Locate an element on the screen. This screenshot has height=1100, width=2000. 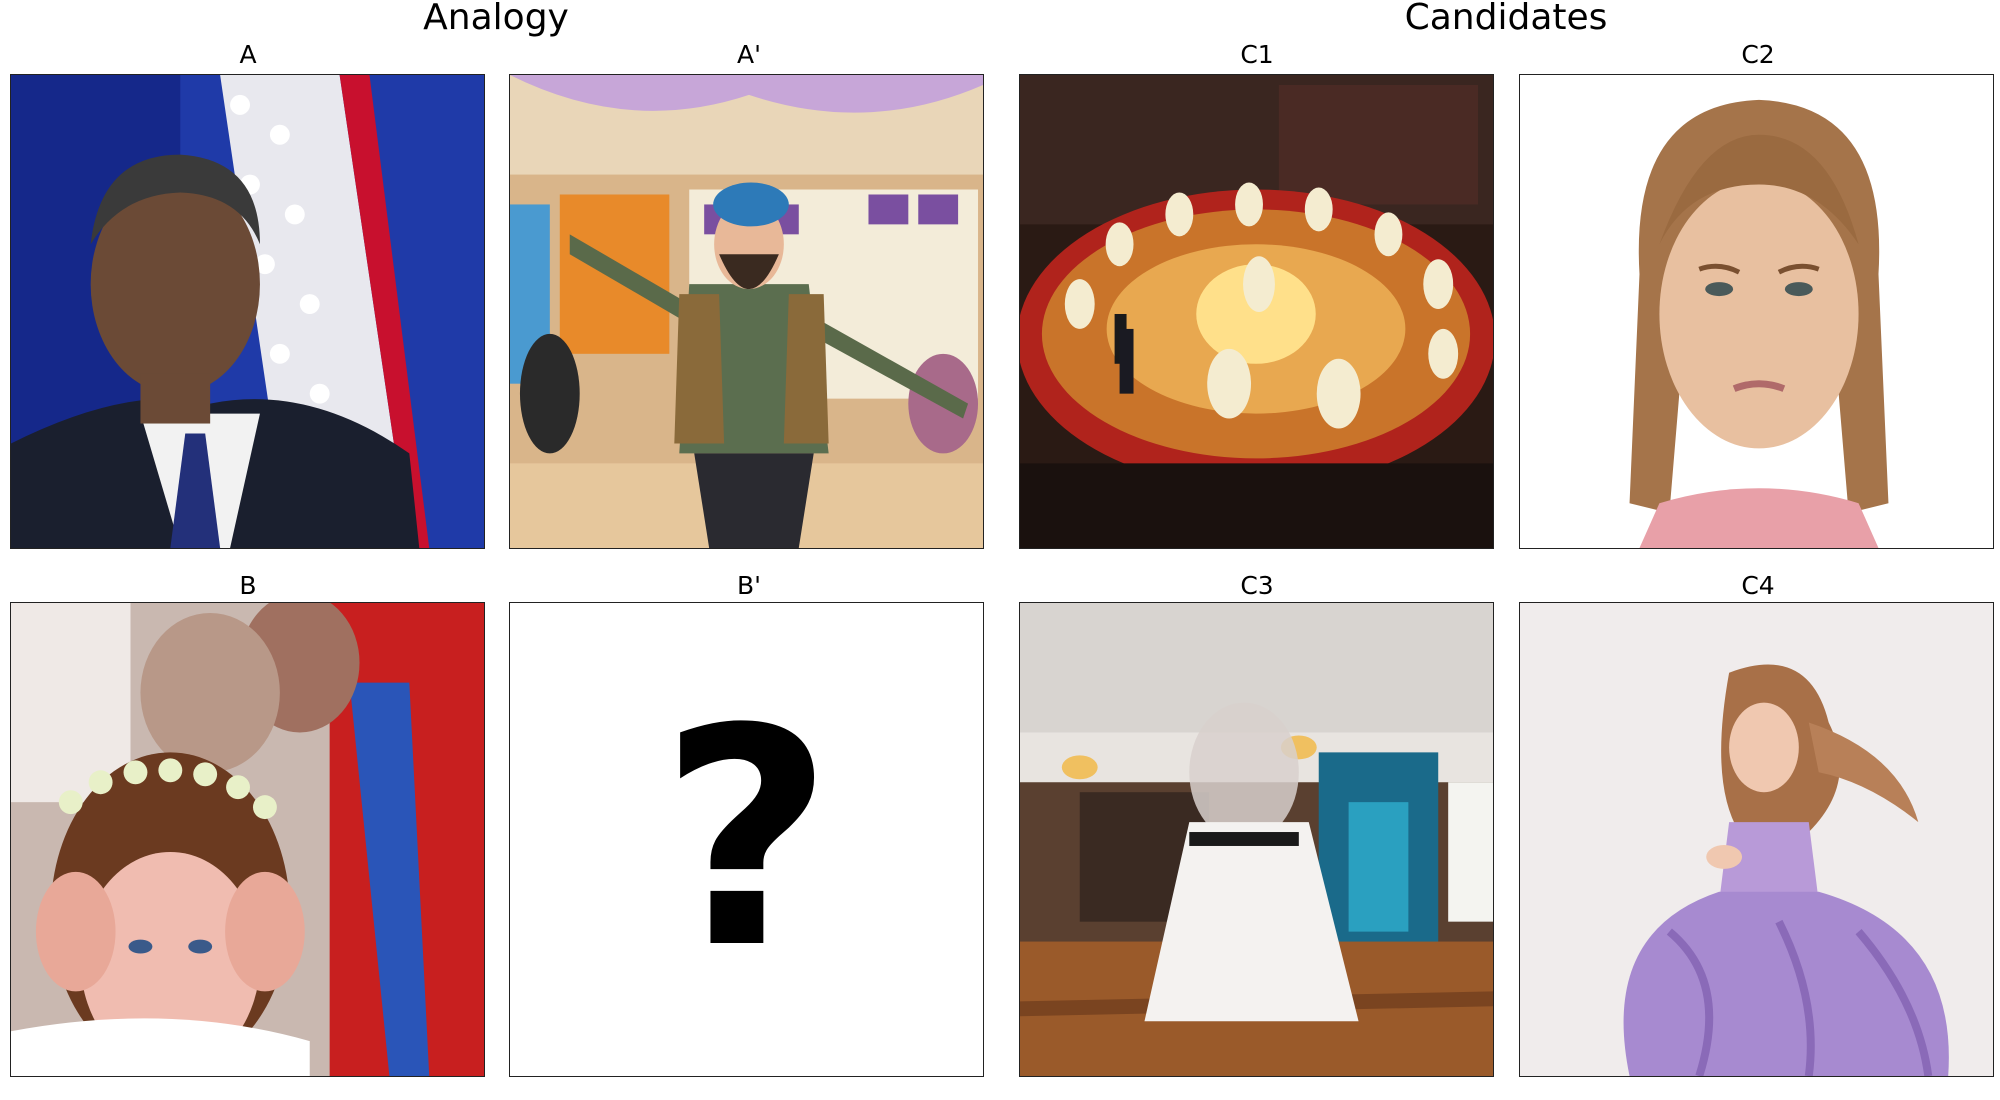
panel-title-a: A is located at coordinates (248, 54).